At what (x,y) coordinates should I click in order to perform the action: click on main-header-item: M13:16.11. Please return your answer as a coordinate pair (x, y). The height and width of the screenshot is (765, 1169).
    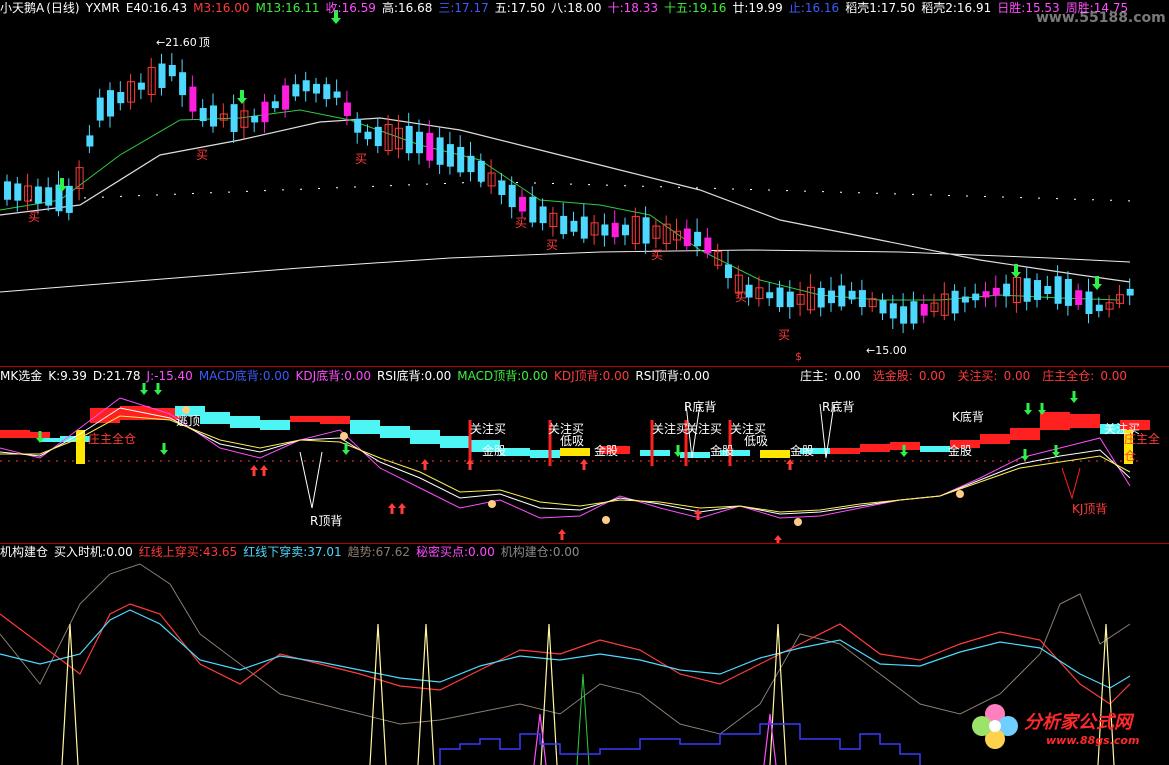
    Looking at the image, I should click on (287, 8).